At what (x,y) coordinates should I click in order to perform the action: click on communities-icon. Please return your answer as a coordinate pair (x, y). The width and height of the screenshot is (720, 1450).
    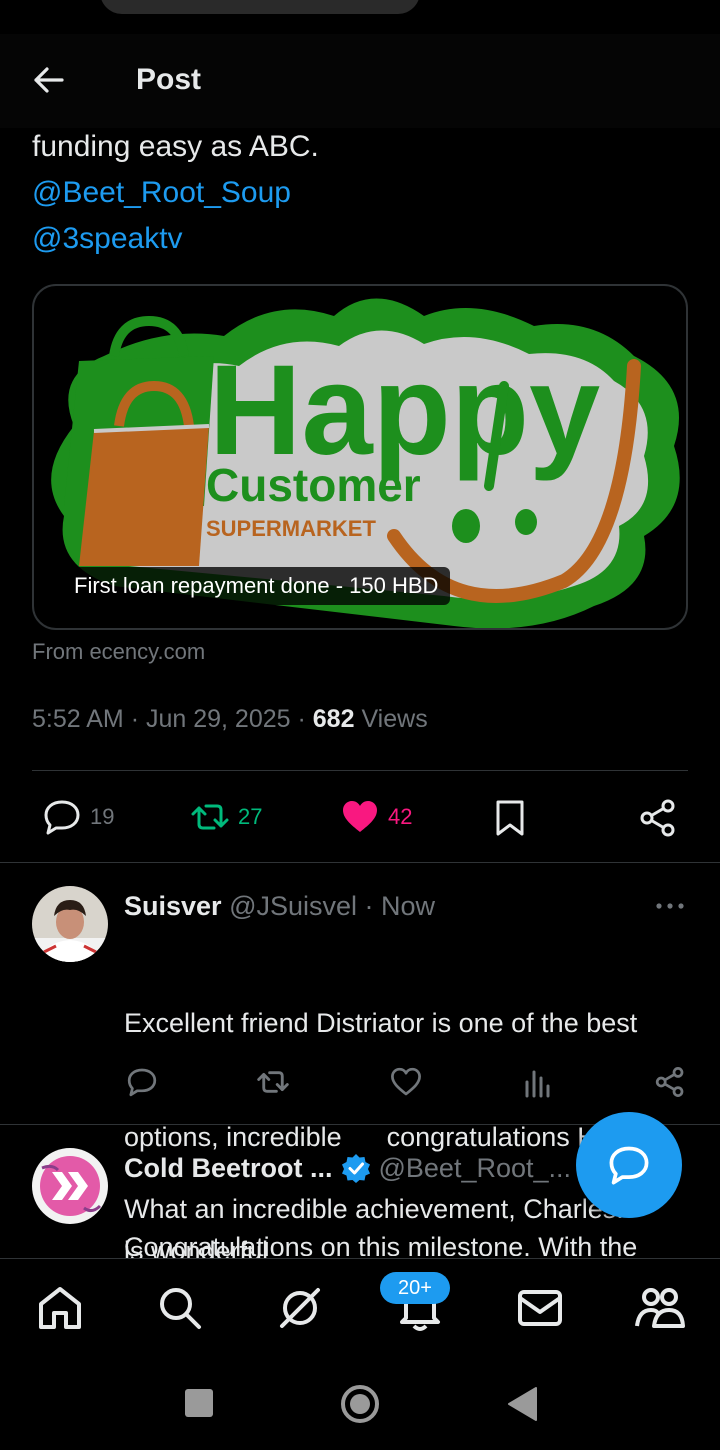
    Looking at the image, I should click on (660, 1308).